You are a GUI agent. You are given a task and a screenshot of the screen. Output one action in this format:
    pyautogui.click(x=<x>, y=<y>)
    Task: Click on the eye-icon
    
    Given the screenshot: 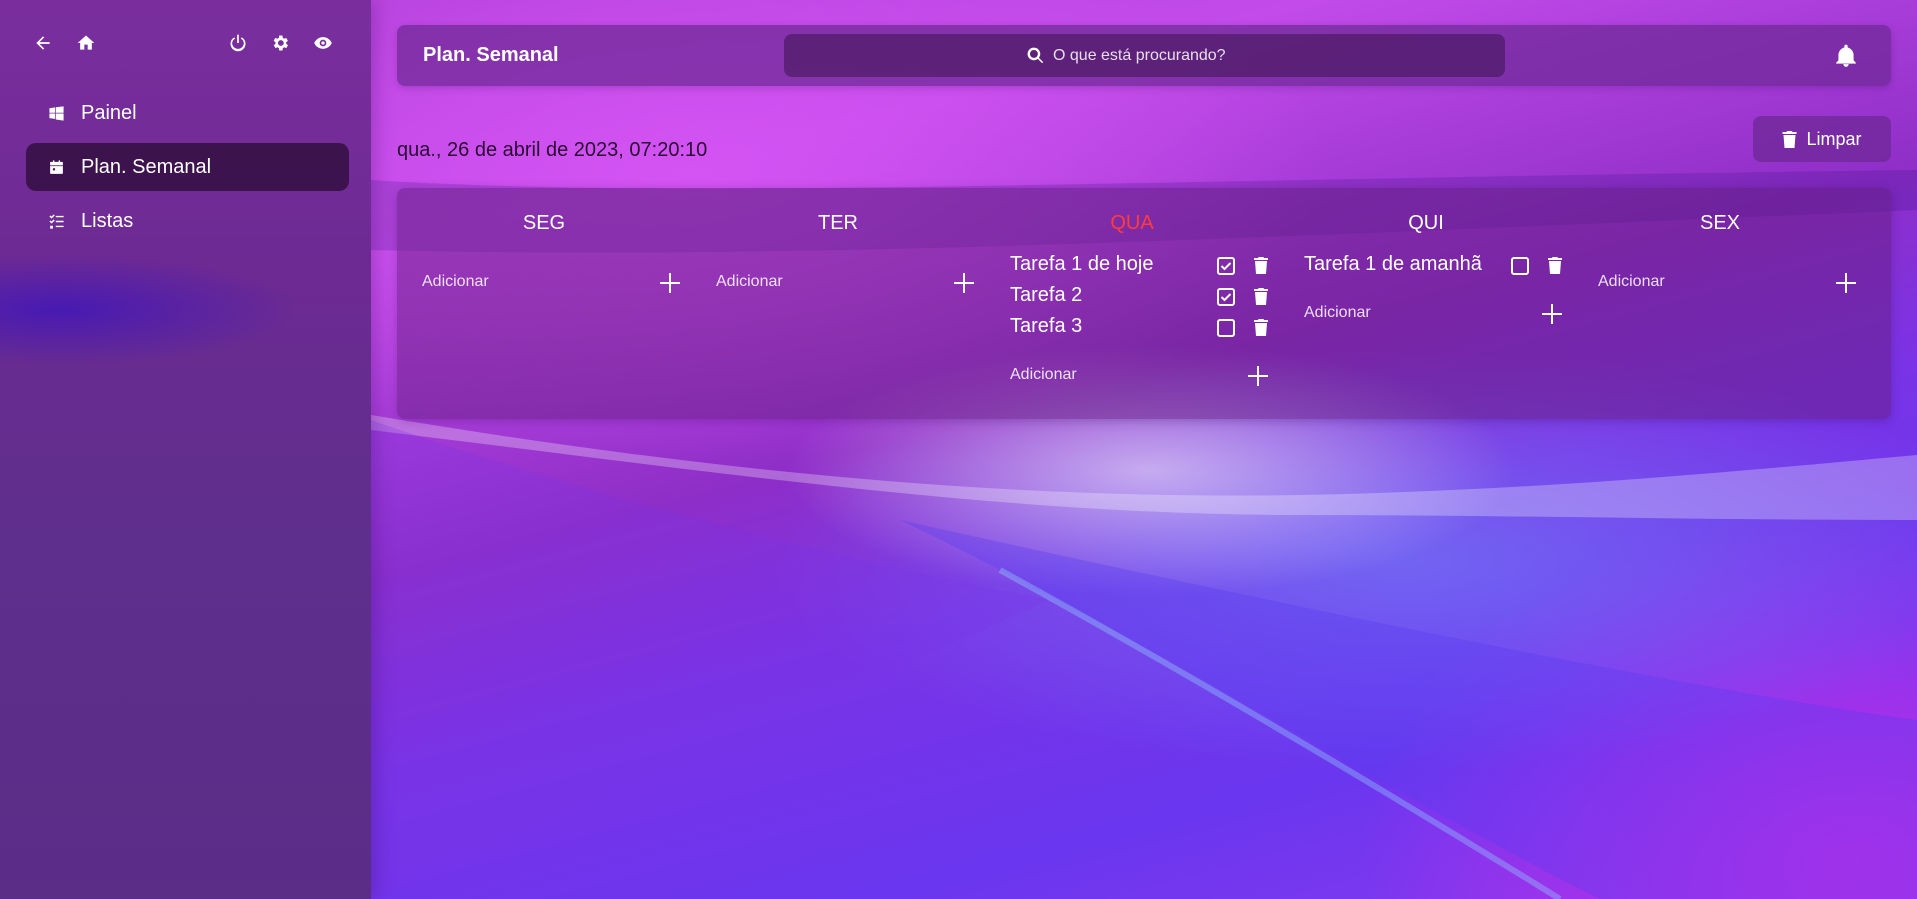 What is the action you would take?
    pyautogui.click(x=323, y=43)
    